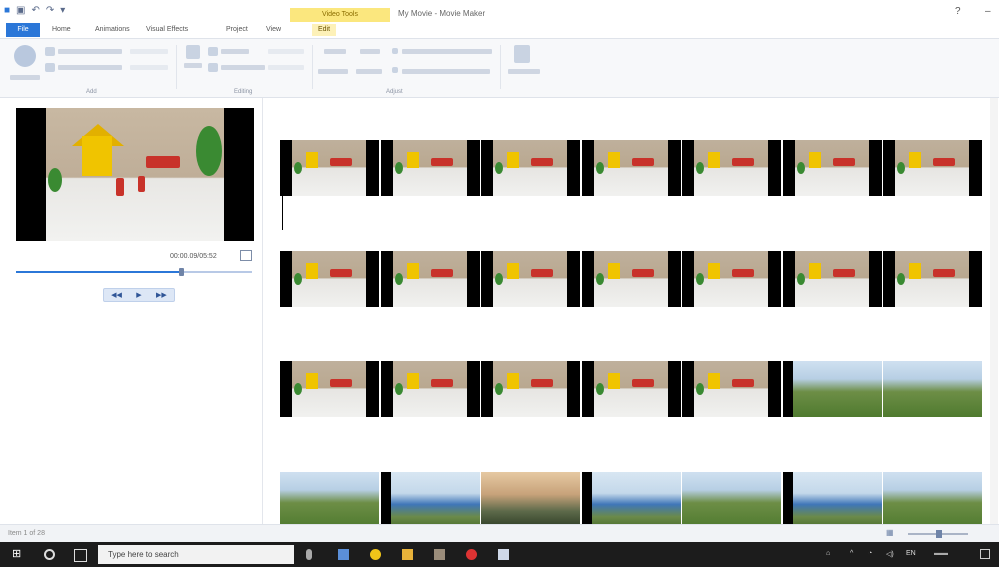 The image size is (999, 567). What do you see at coordinates (890, 532) in the screenshot?
I see `thumbnail-size-icon: ▦` at bounding box center [890, 532].